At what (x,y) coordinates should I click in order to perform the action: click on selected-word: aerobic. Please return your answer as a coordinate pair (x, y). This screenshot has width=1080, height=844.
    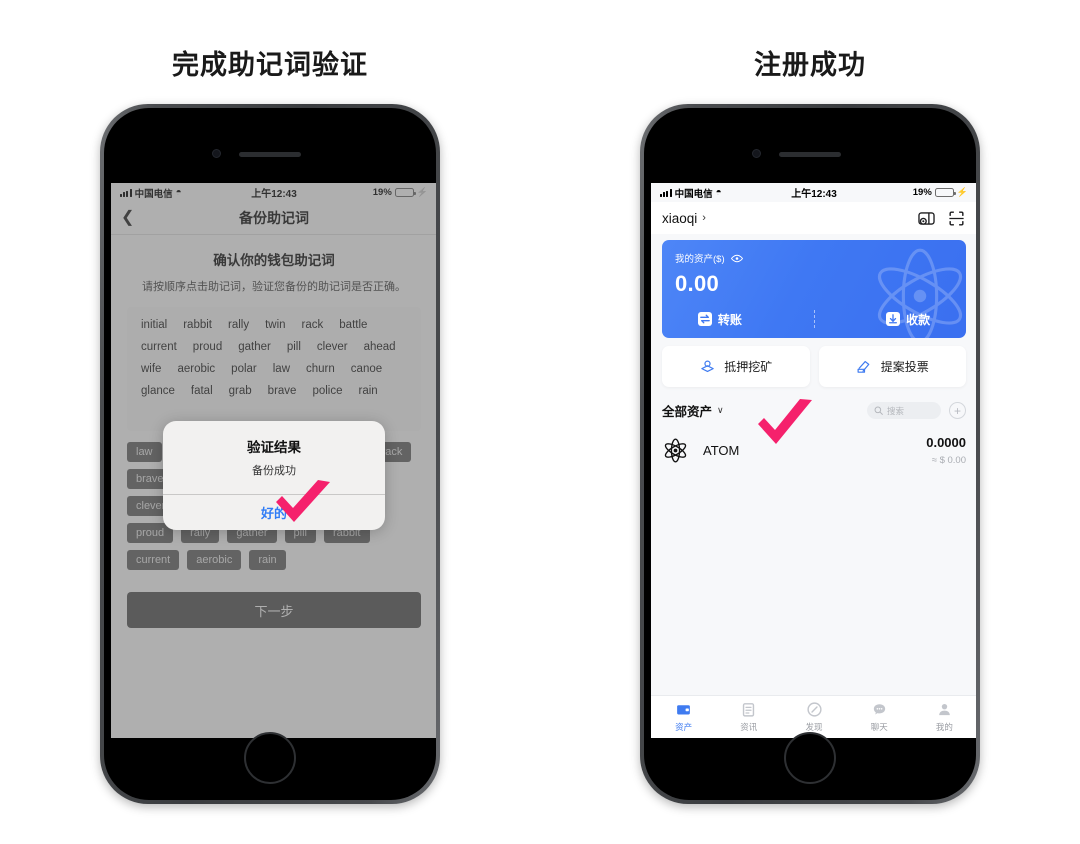
    Looking at the image, I should click on (196, 369).